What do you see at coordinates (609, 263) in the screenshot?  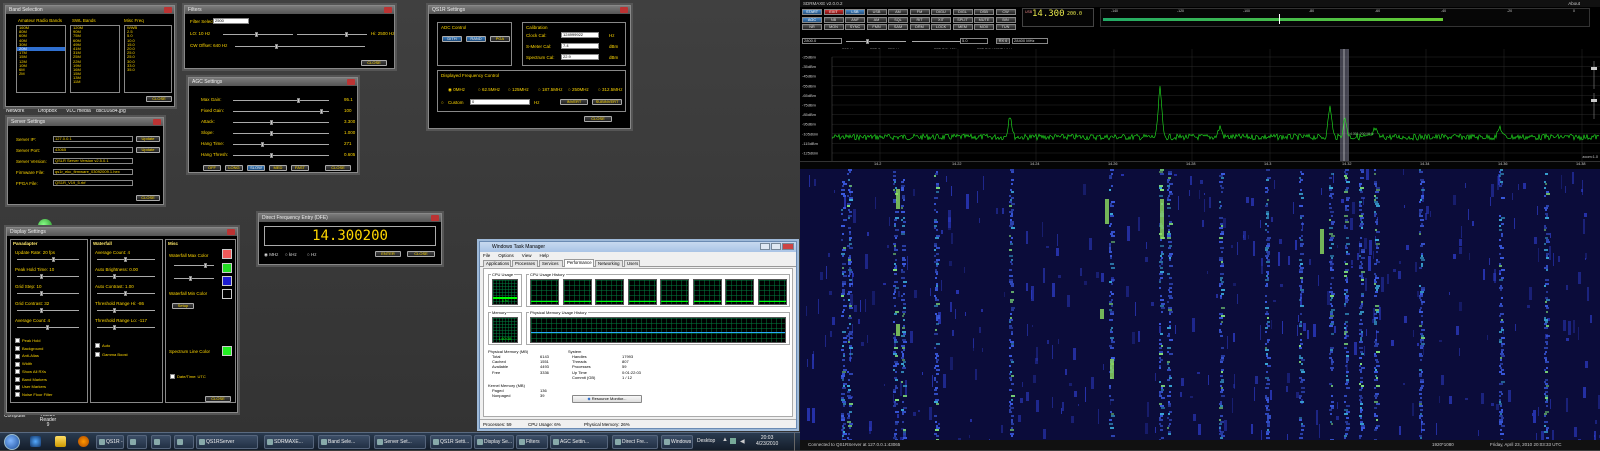 I see `tab-networking: Networking` at bounding box center [609, 263].